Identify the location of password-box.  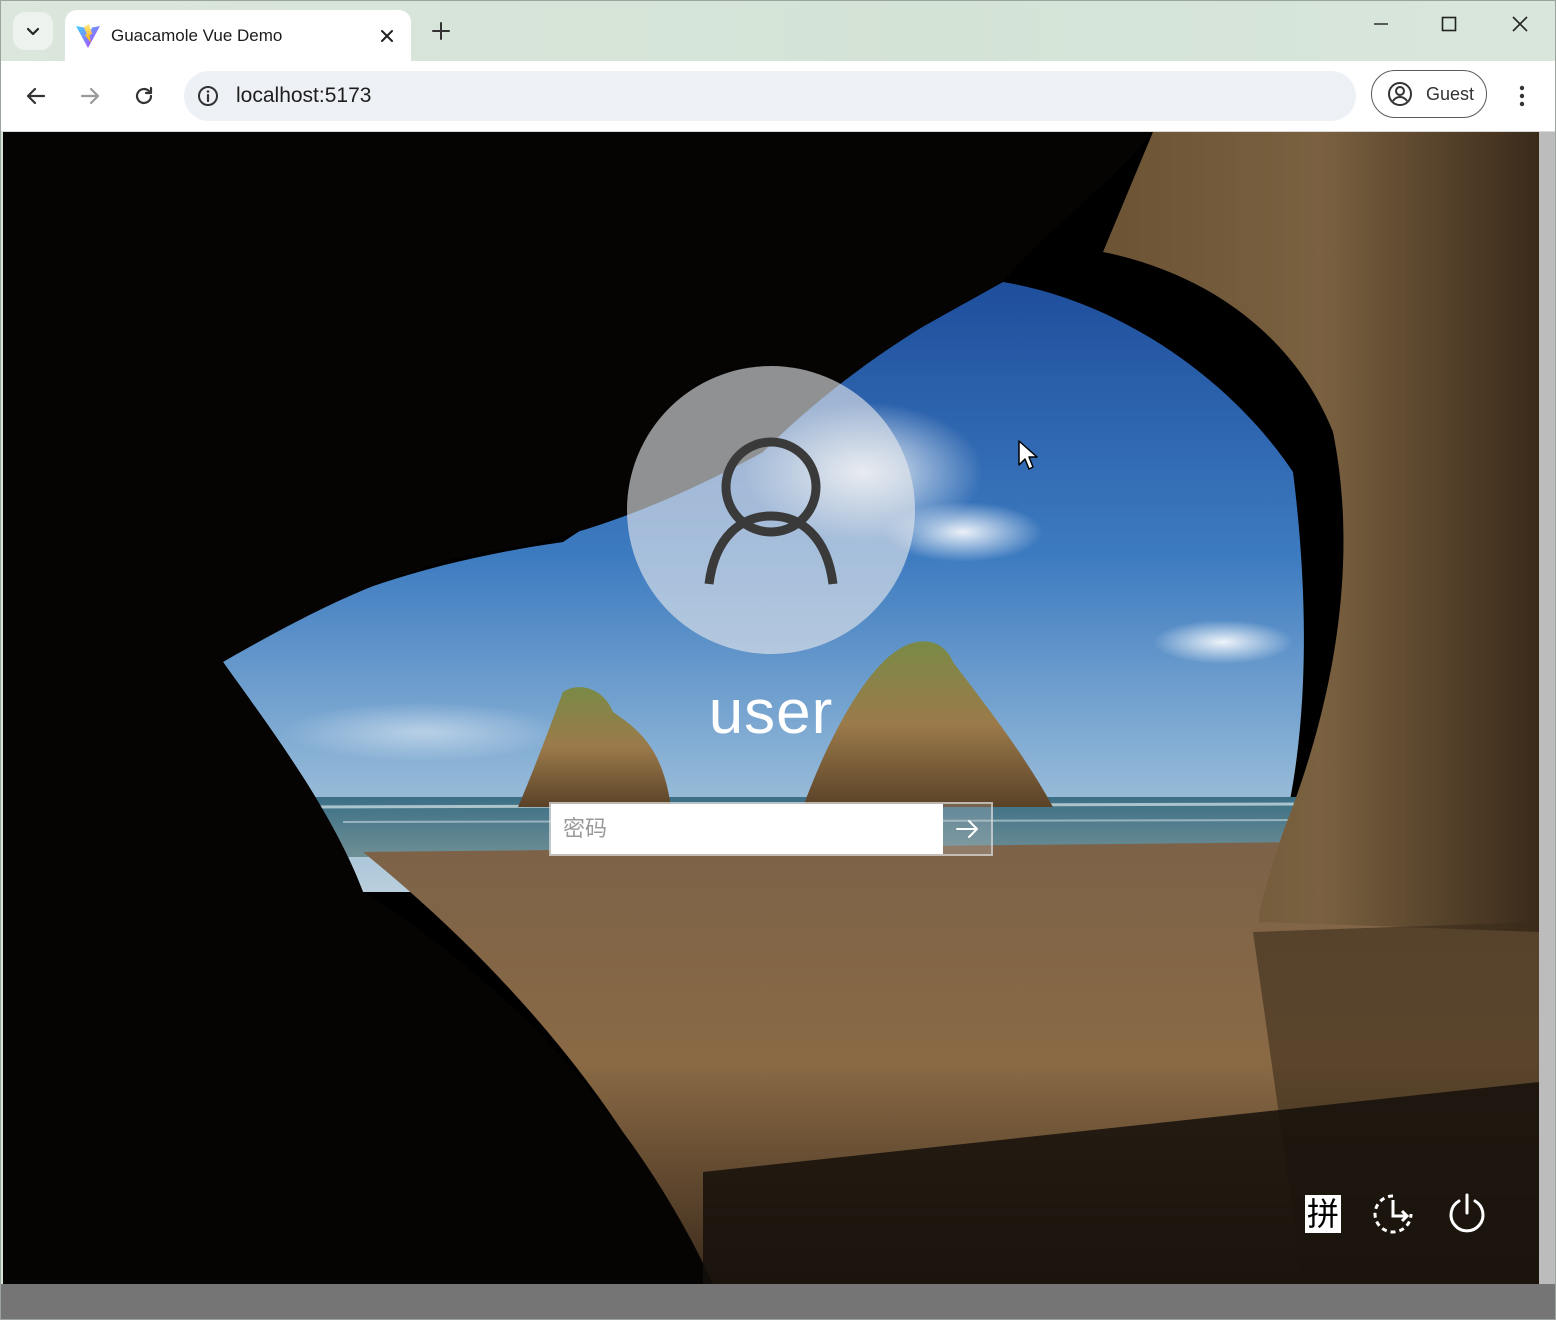
(771, 829).